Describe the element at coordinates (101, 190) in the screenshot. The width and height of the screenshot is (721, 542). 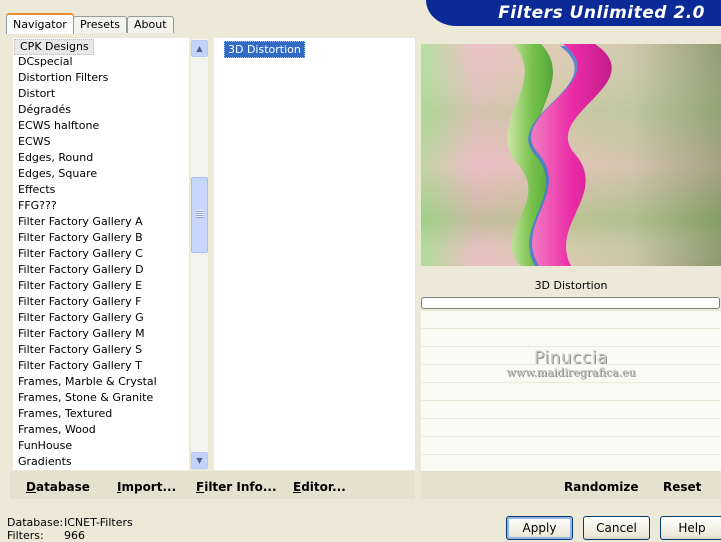
I see `category-item: Effects` at that location.